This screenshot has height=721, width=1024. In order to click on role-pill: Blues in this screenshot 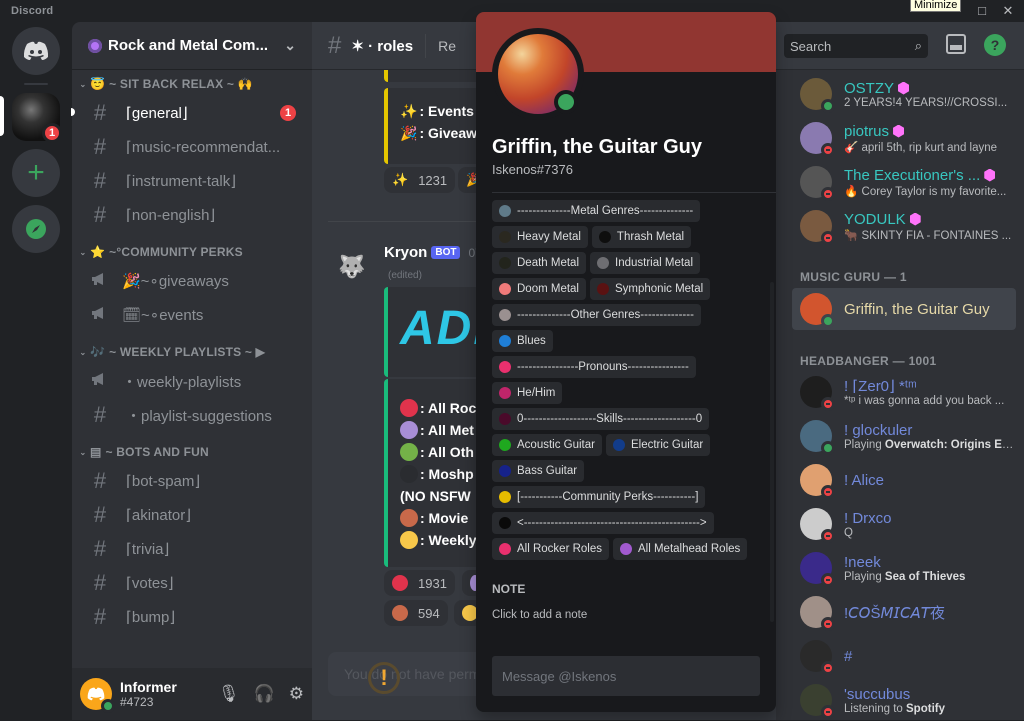, I will do `click(522, 341)`.